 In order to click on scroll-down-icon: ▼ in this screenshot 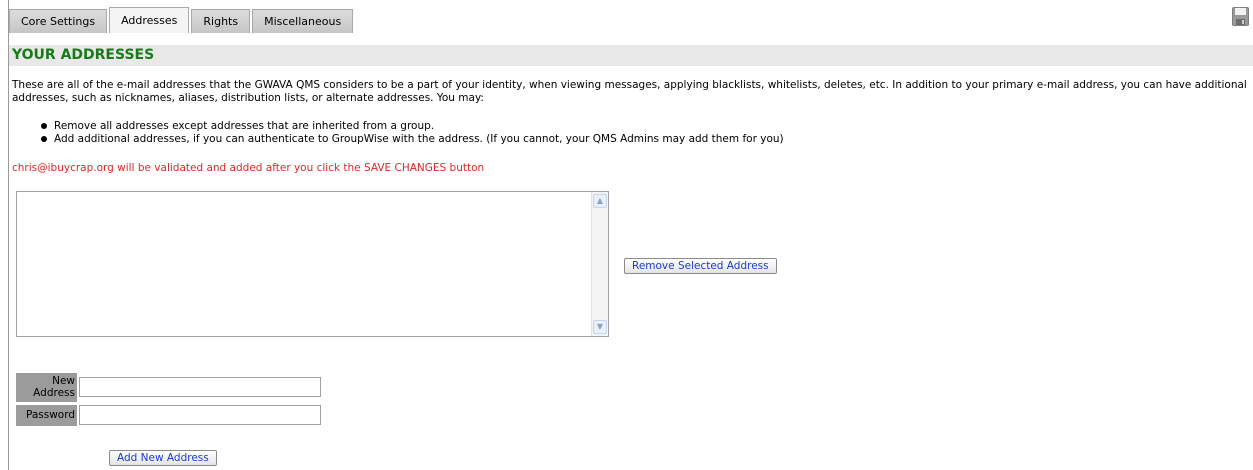, I will do `click(600, 327)`.